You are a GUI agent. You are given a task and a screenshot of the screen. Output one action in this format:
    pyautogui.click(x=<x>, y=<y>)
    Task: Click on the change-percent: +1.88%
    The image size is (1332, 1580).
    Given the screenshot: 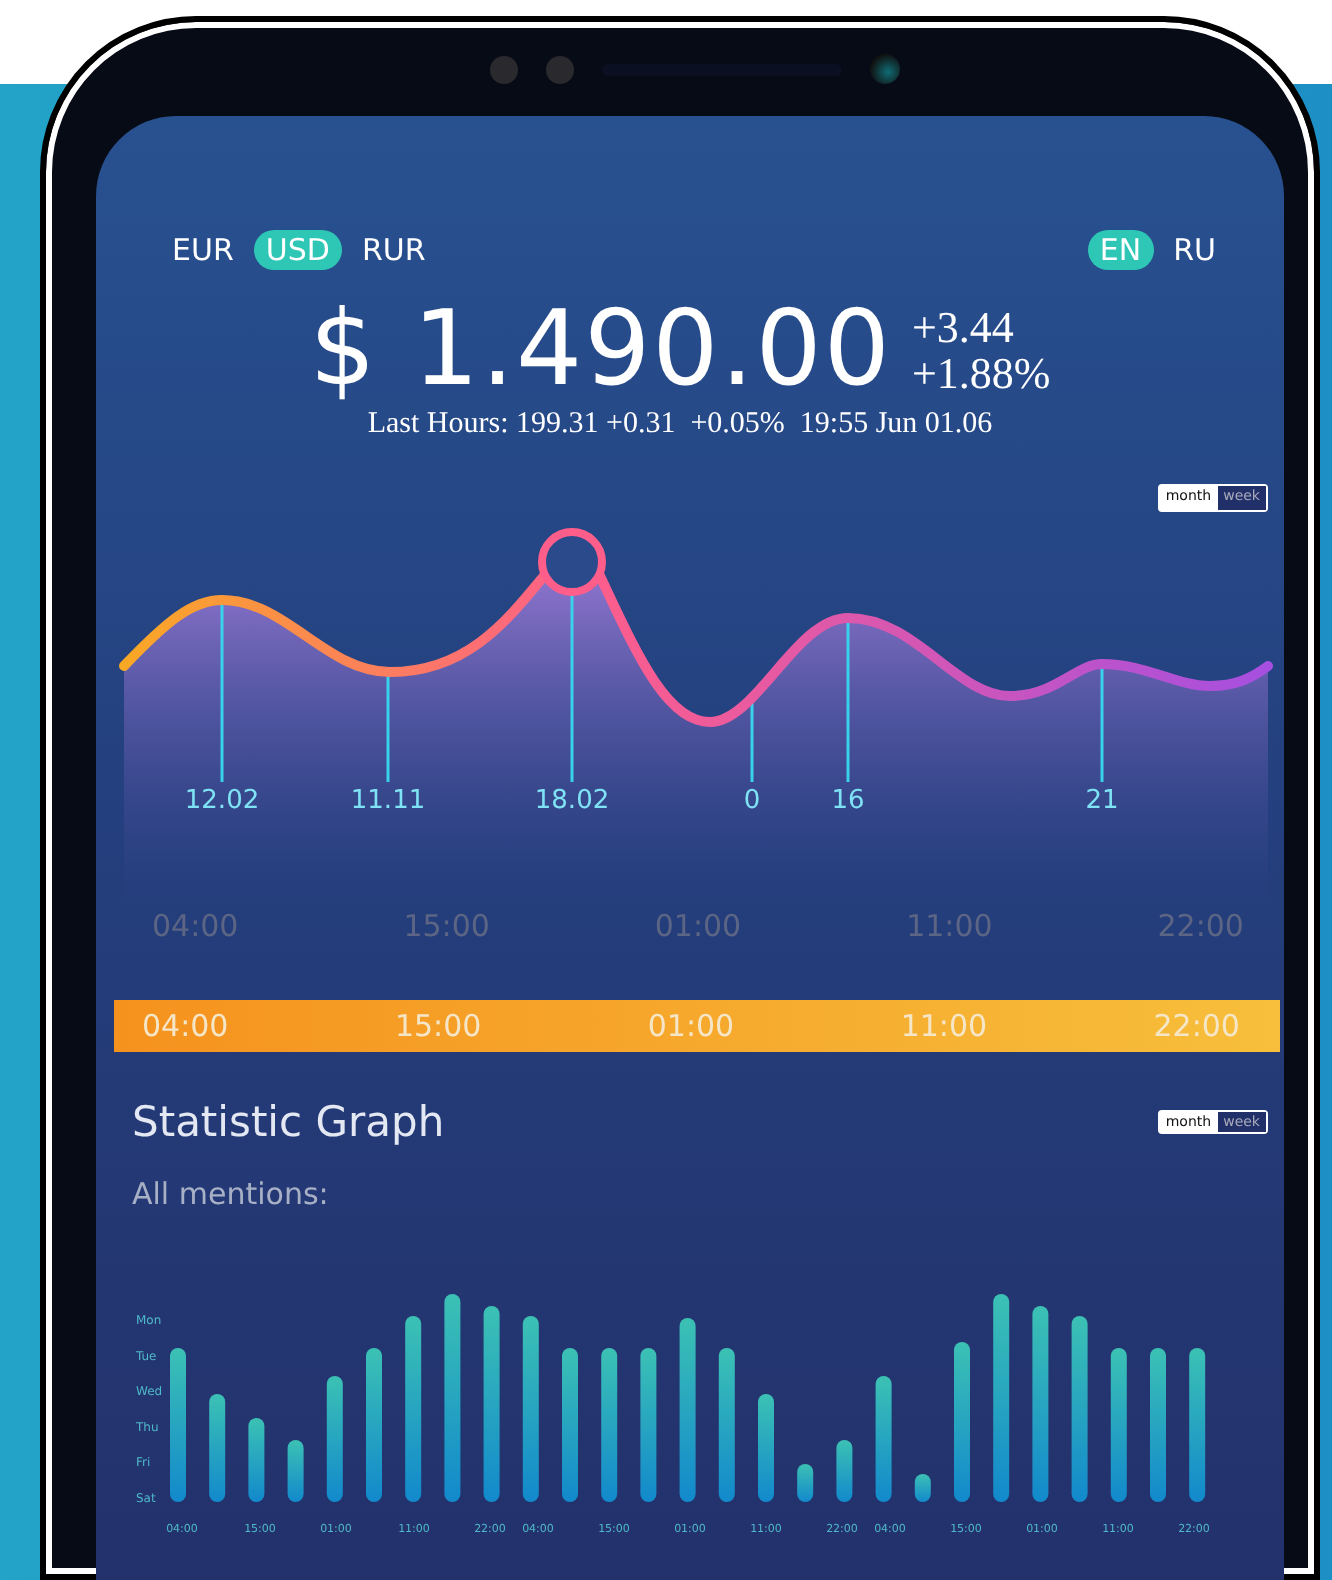 What is the action you would take?
    pyautogui.click(x=981, y=373)
    